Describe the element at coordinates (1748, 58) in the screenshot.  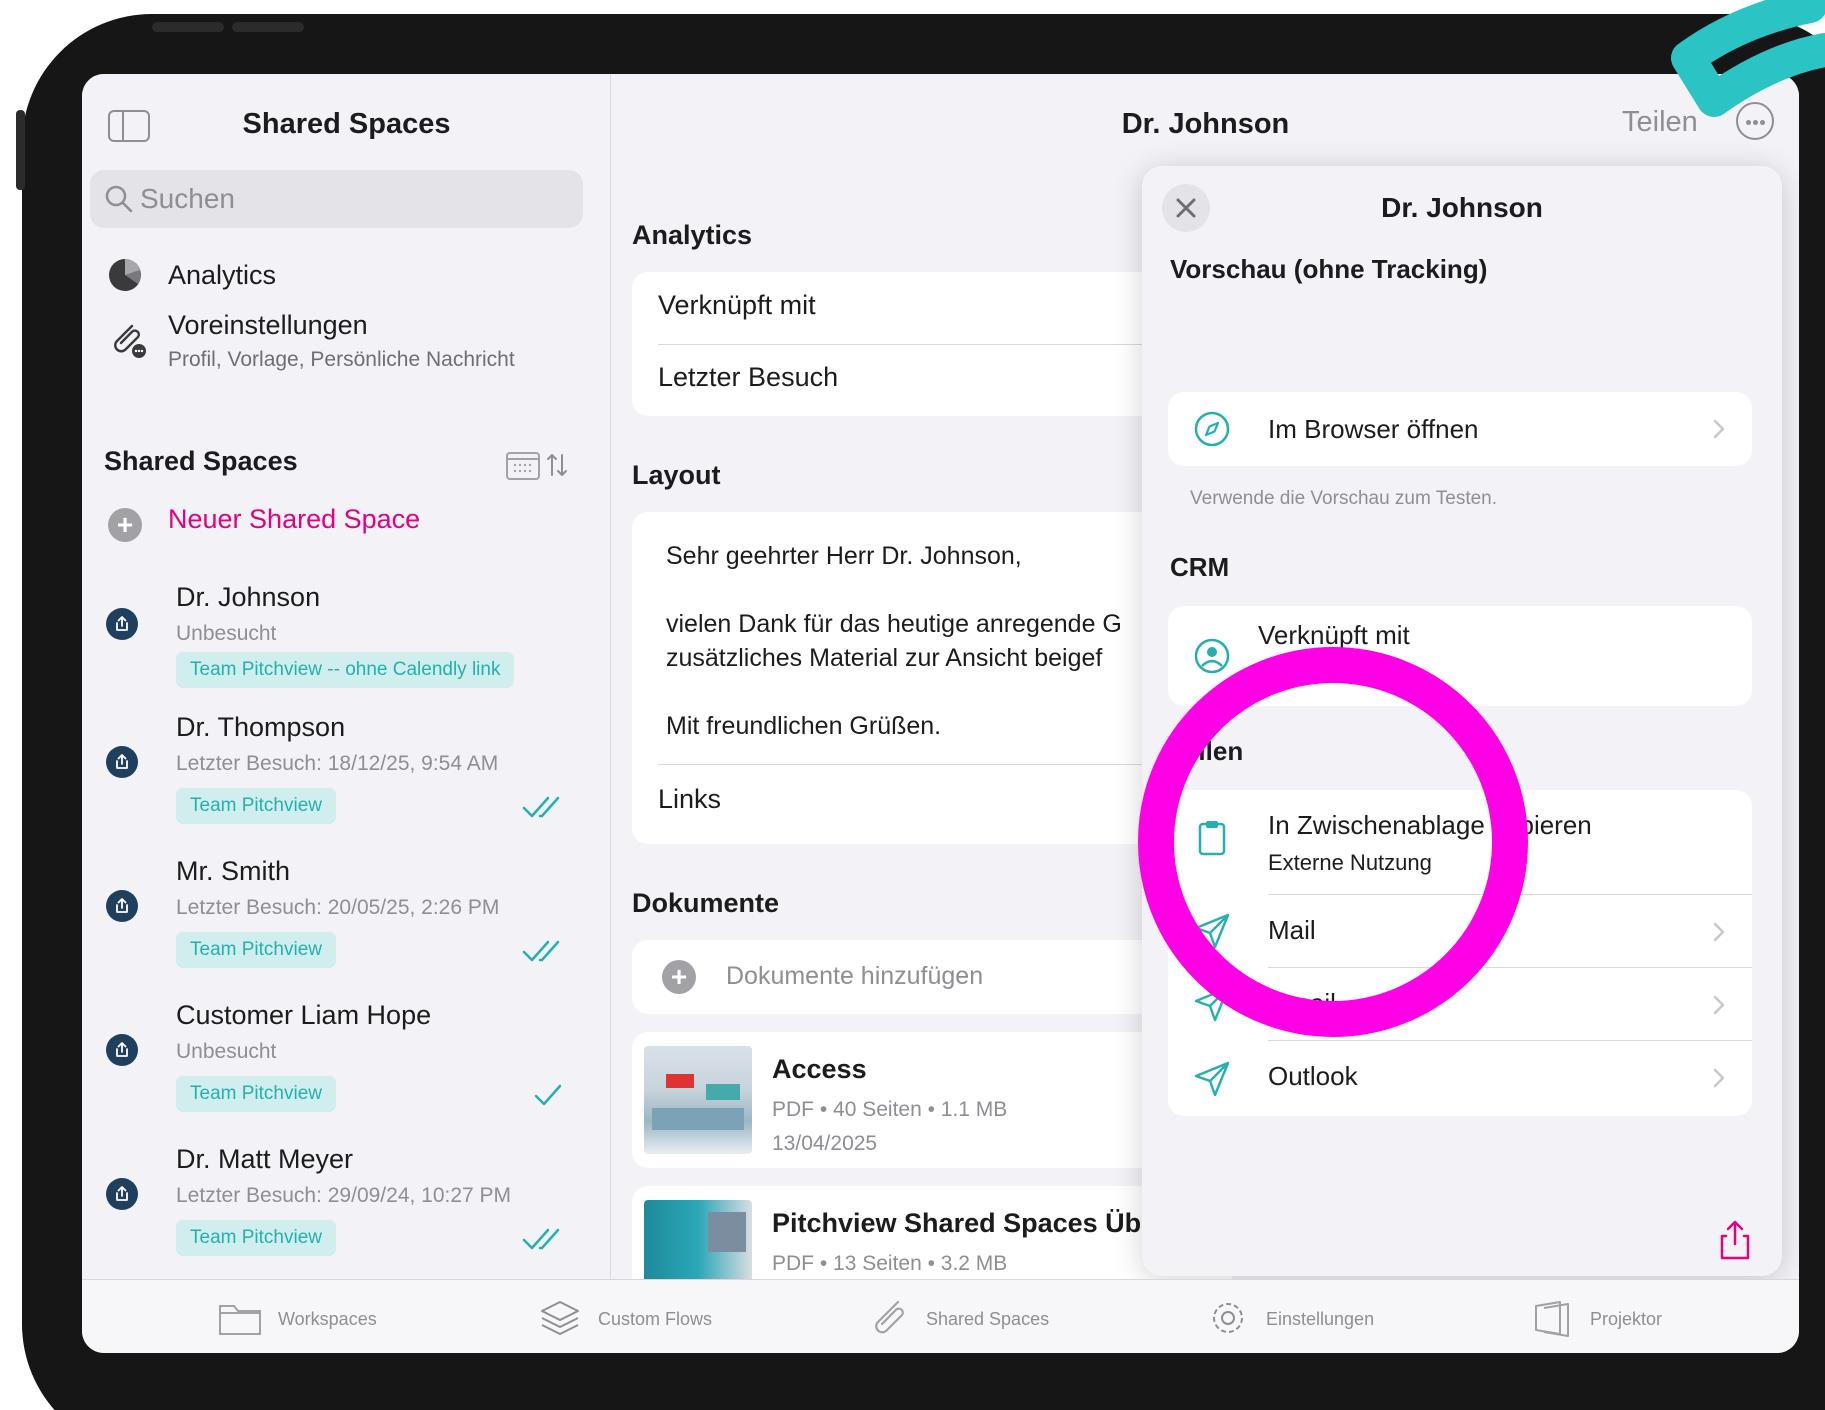
I see `teal-arrow-mark` at that location.